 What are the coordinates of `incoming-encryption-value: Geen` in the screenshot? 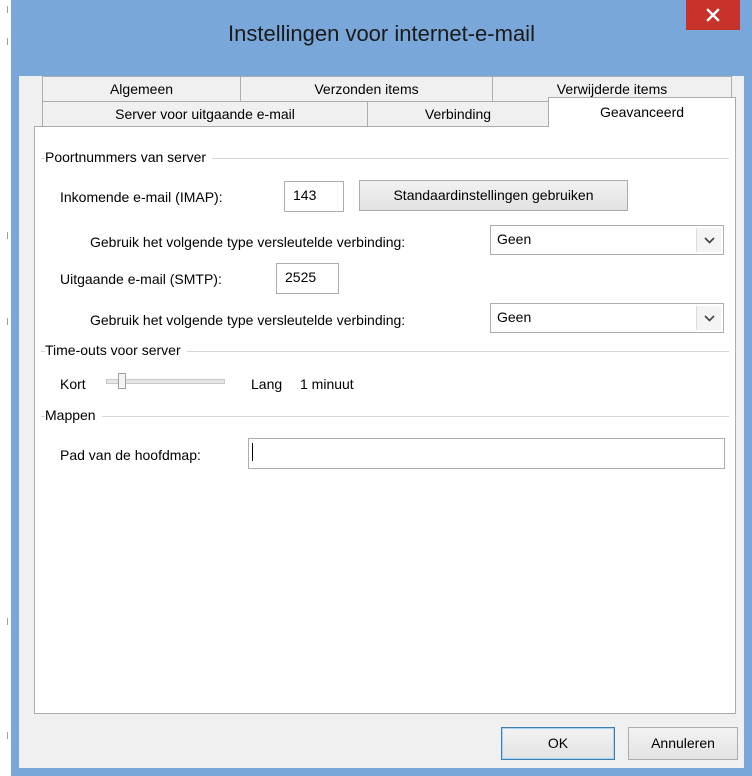 It's located at (514, 239).